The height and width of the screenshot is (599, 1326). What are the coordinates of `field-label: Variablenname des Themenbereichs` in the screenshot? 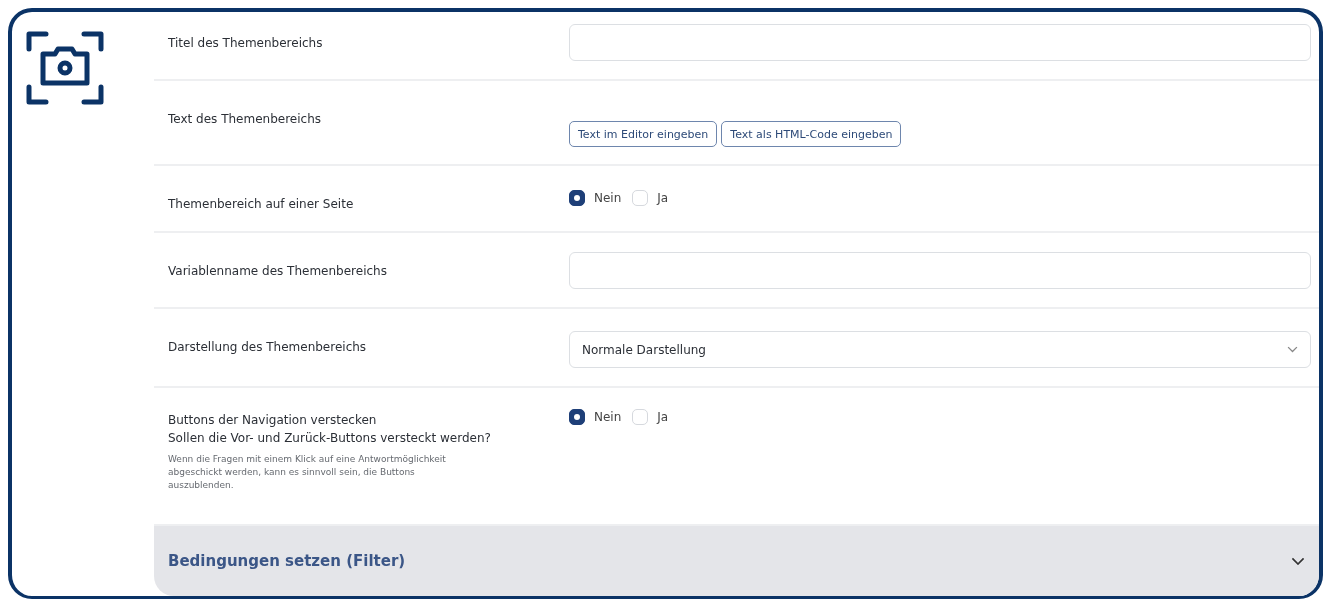 It's located at (278, 271).